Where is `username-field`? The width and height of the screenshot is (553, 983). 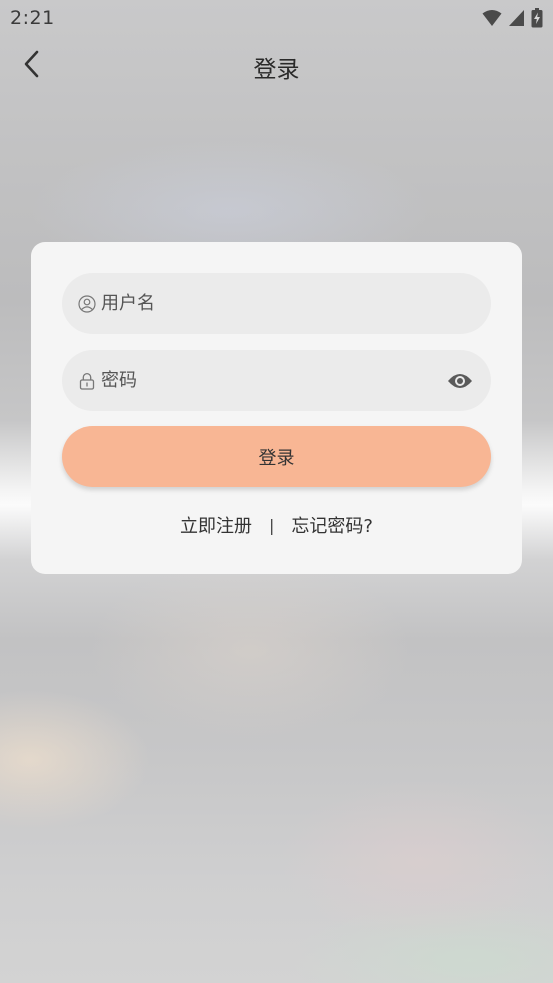
username-field is located at coordinates (276, 303).